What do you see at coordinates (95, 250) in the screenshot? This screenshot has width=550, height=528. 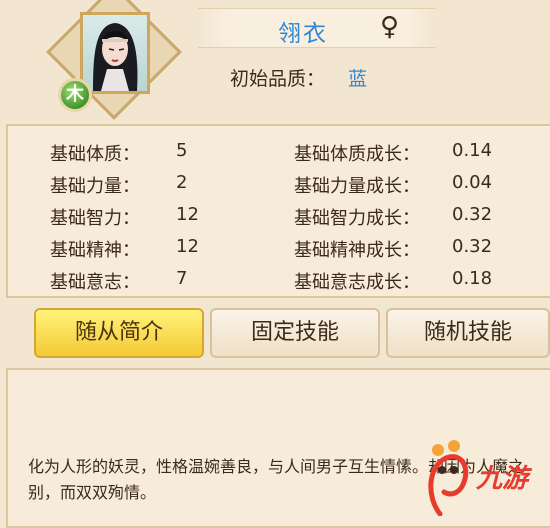 I see `stat-label: 基础精神：` at bounding box center [95, 250].